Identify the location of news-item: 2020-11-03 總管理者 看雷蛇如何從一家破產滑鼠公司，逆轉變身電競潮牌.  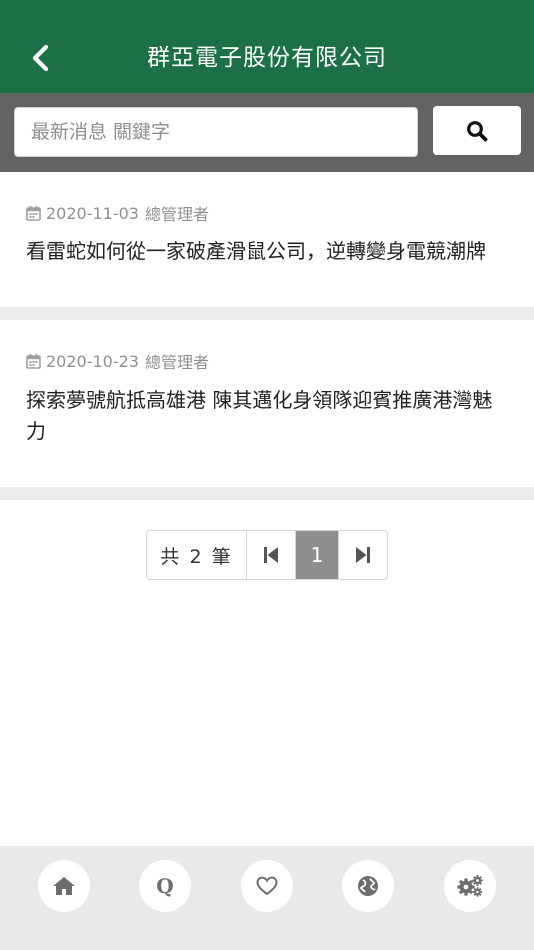
(267, 239).